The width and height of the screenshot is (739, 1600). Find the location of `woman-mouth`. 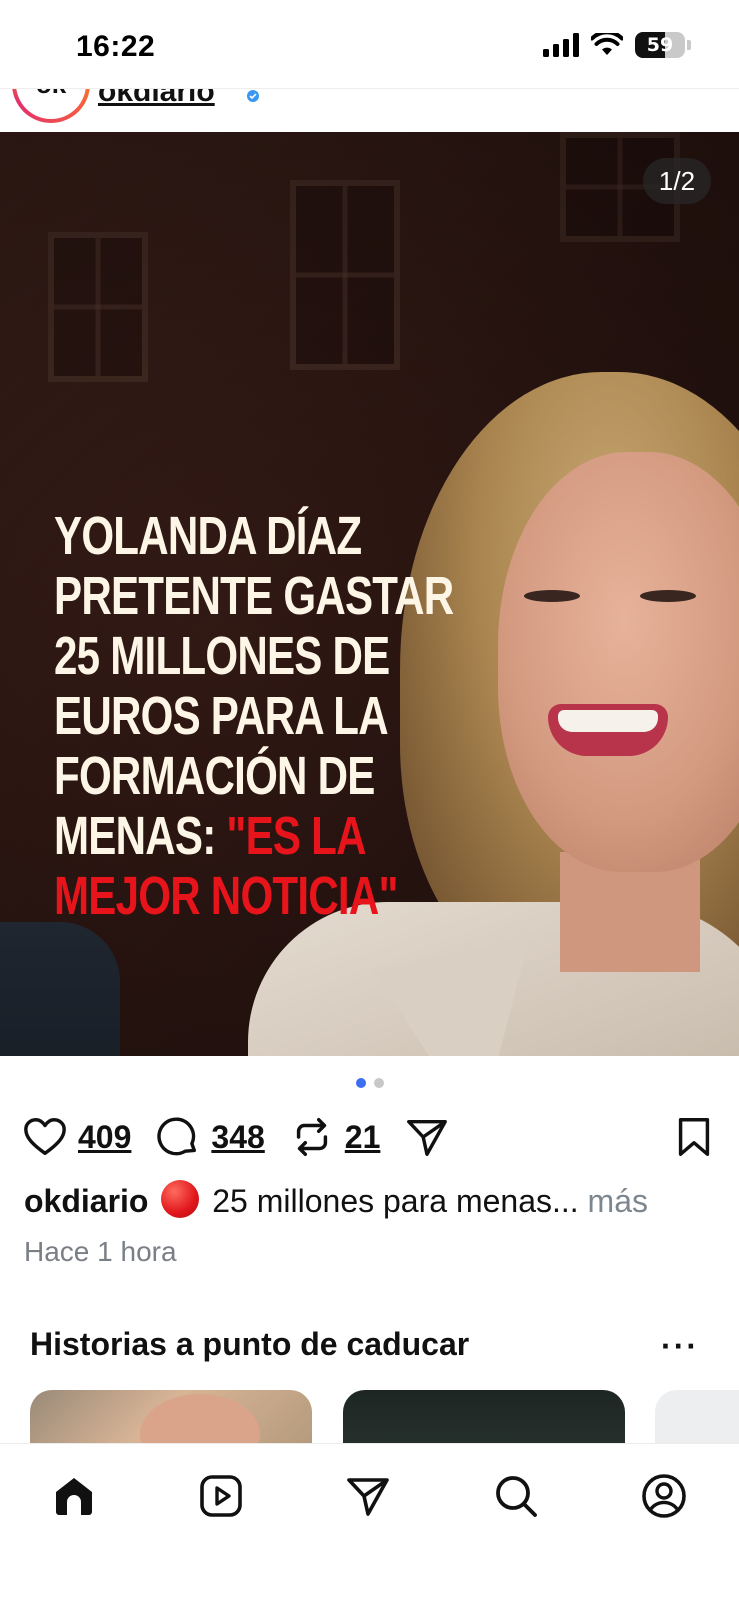

woman-mouth is located at coordinates (608, 730).